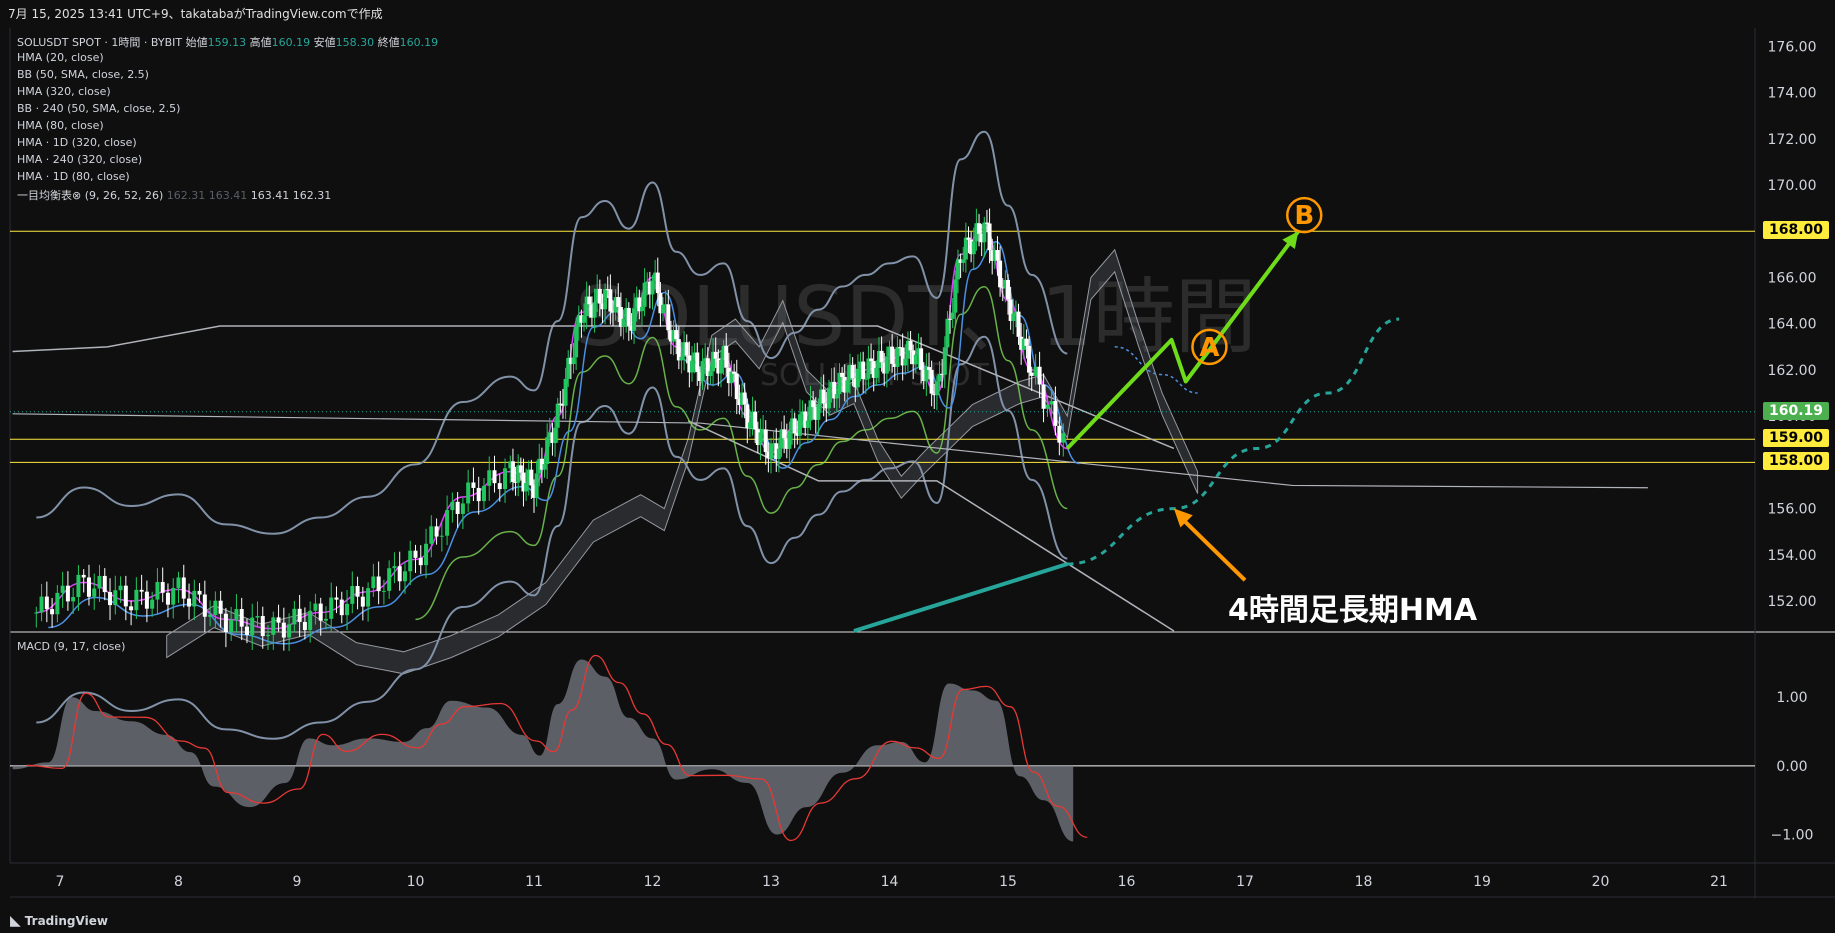  What do you see at coordinates (1792, 94) in the screenshot?
I see `price-tick-label: 174.00` at bounding box center [1792, 94].